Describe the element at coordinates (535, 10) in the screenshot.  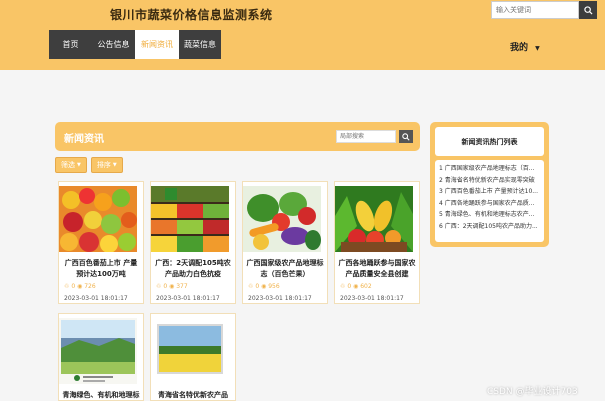
I see `header-search-input` at that location.